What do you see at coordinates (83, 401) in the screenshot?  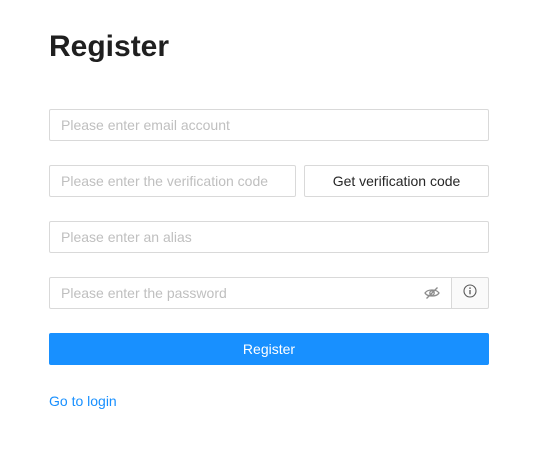 I see `go-to-login-link: Go to login` at bounding box center [83, 401].